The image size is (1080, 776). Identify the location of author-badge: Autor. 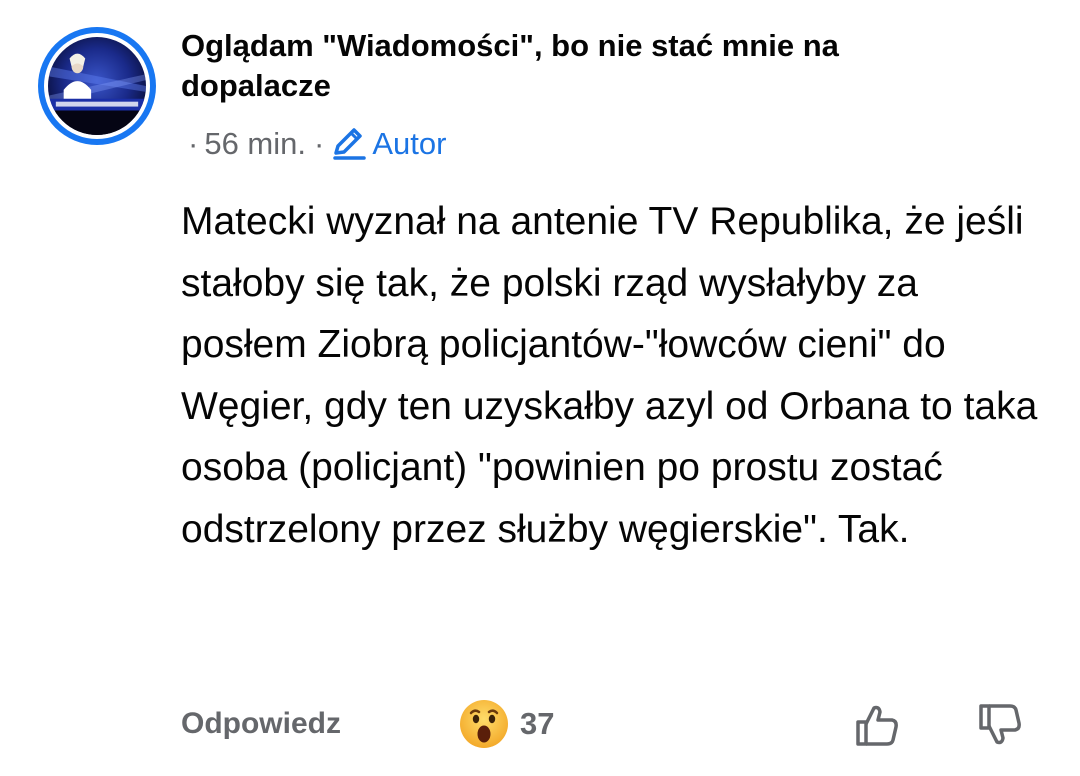
(388, 144).